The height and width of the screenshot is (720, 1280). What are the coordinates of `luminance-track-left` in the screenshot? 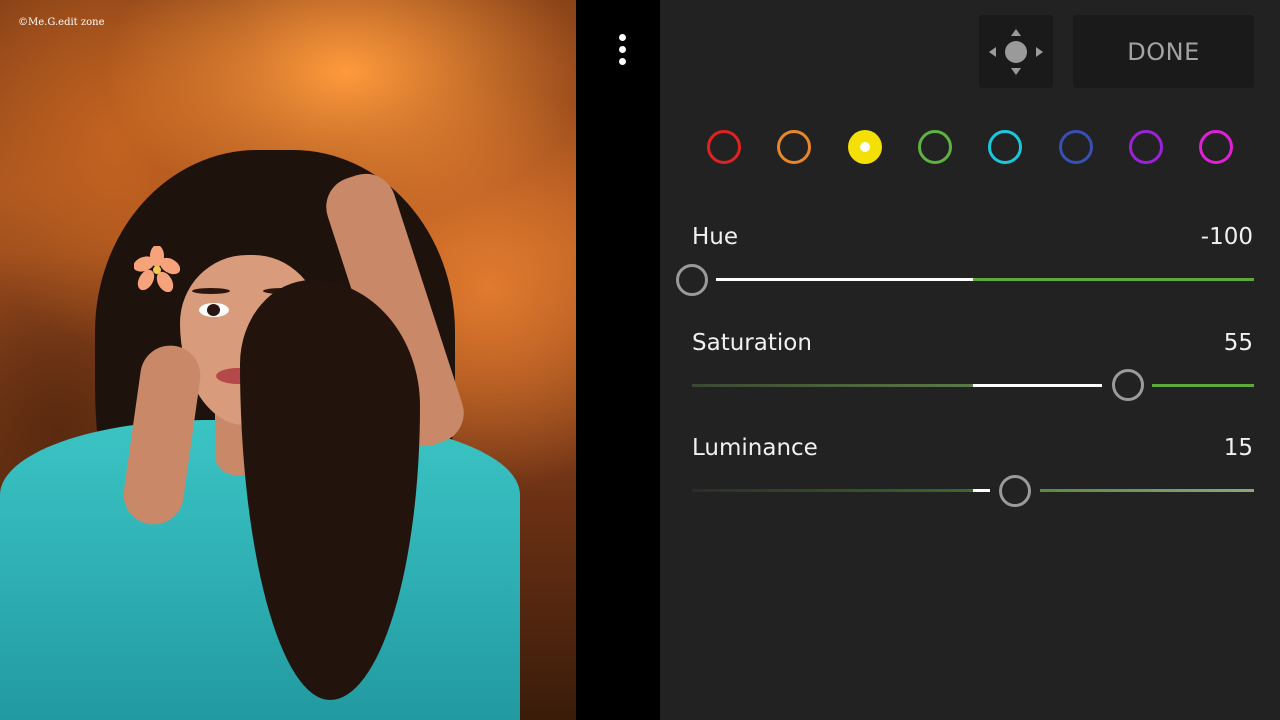 It's located at (832, 490).